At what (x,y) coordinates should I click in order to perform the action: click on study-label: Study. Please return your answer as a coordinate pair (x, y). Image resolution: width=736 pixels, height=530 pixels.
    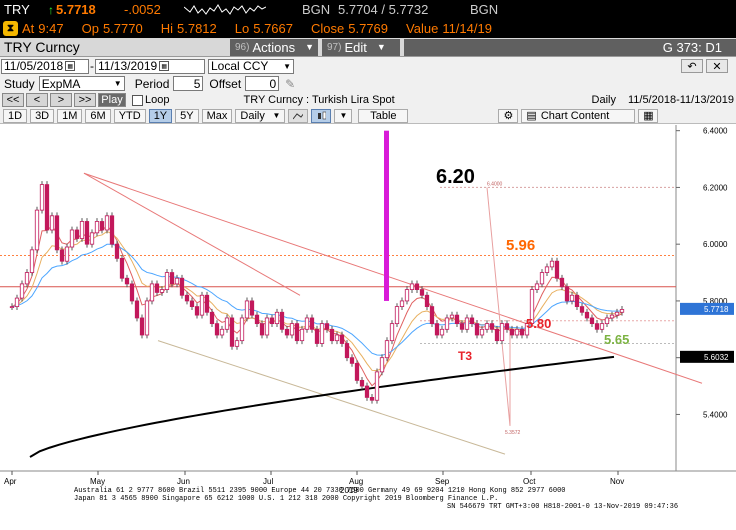
    Looking at the image, I should click on (19, 83).